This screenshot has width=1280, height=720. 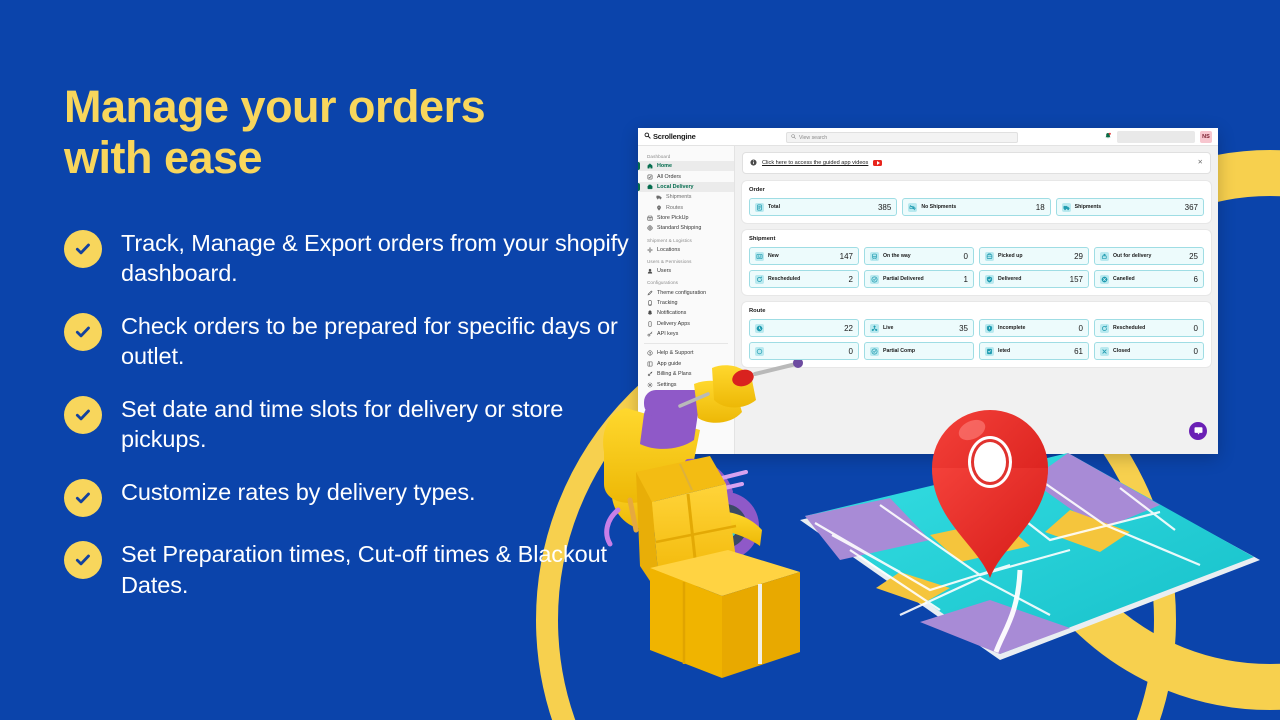 I want to click on local-delivery-icon, so click(x=650, y=187).